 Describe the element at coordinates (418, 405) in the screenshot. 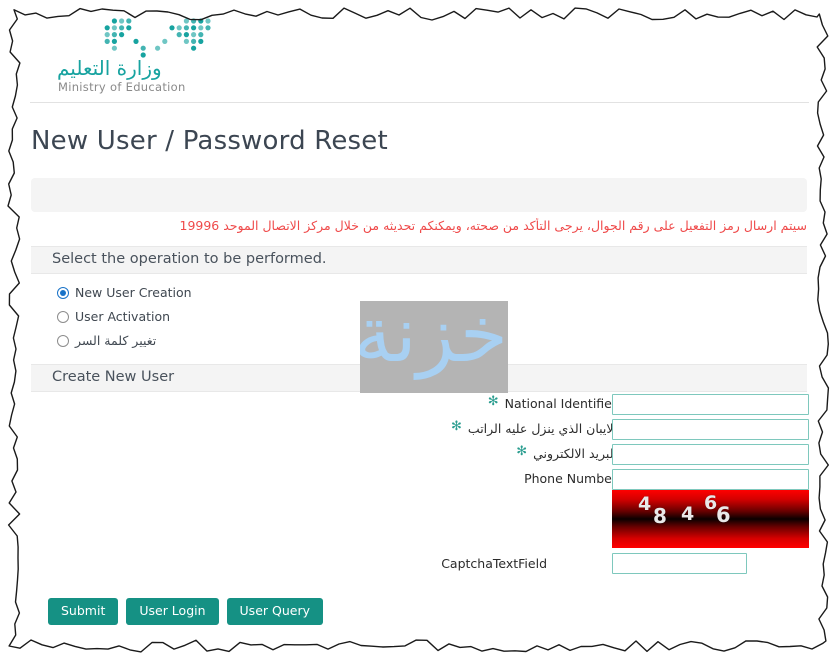

I see `form-row-0: National Identifier ✻` at that location.